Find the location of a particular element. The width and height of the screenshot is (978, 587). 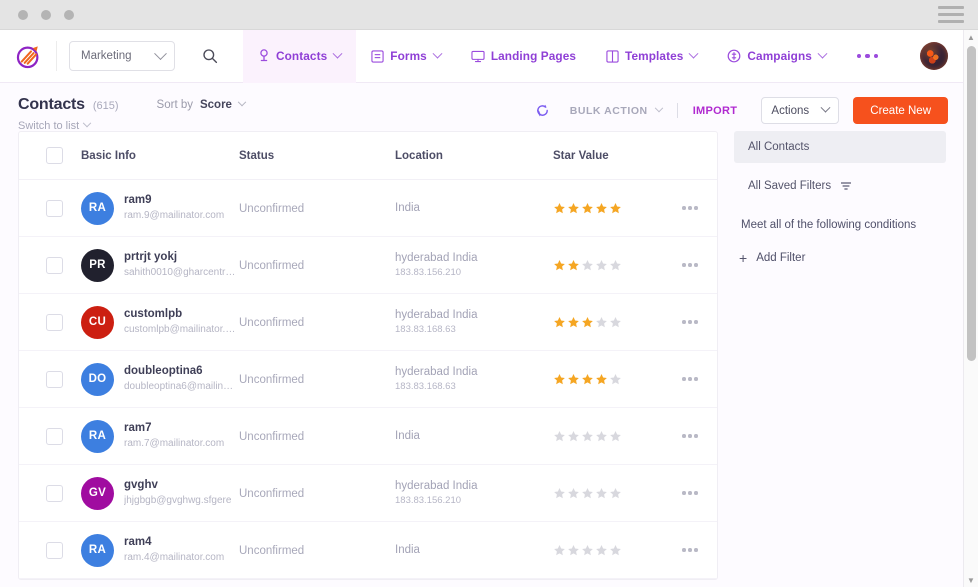

all-saved-filters-item: All Saved Filters is located at coordinates (840, 186).